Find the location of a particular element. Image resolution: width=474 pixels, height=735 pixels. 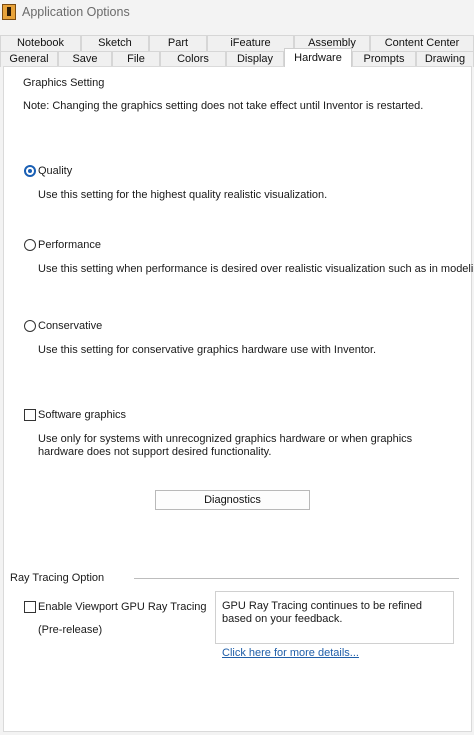

window-title: Application Options is located at coordinates (76, 12).